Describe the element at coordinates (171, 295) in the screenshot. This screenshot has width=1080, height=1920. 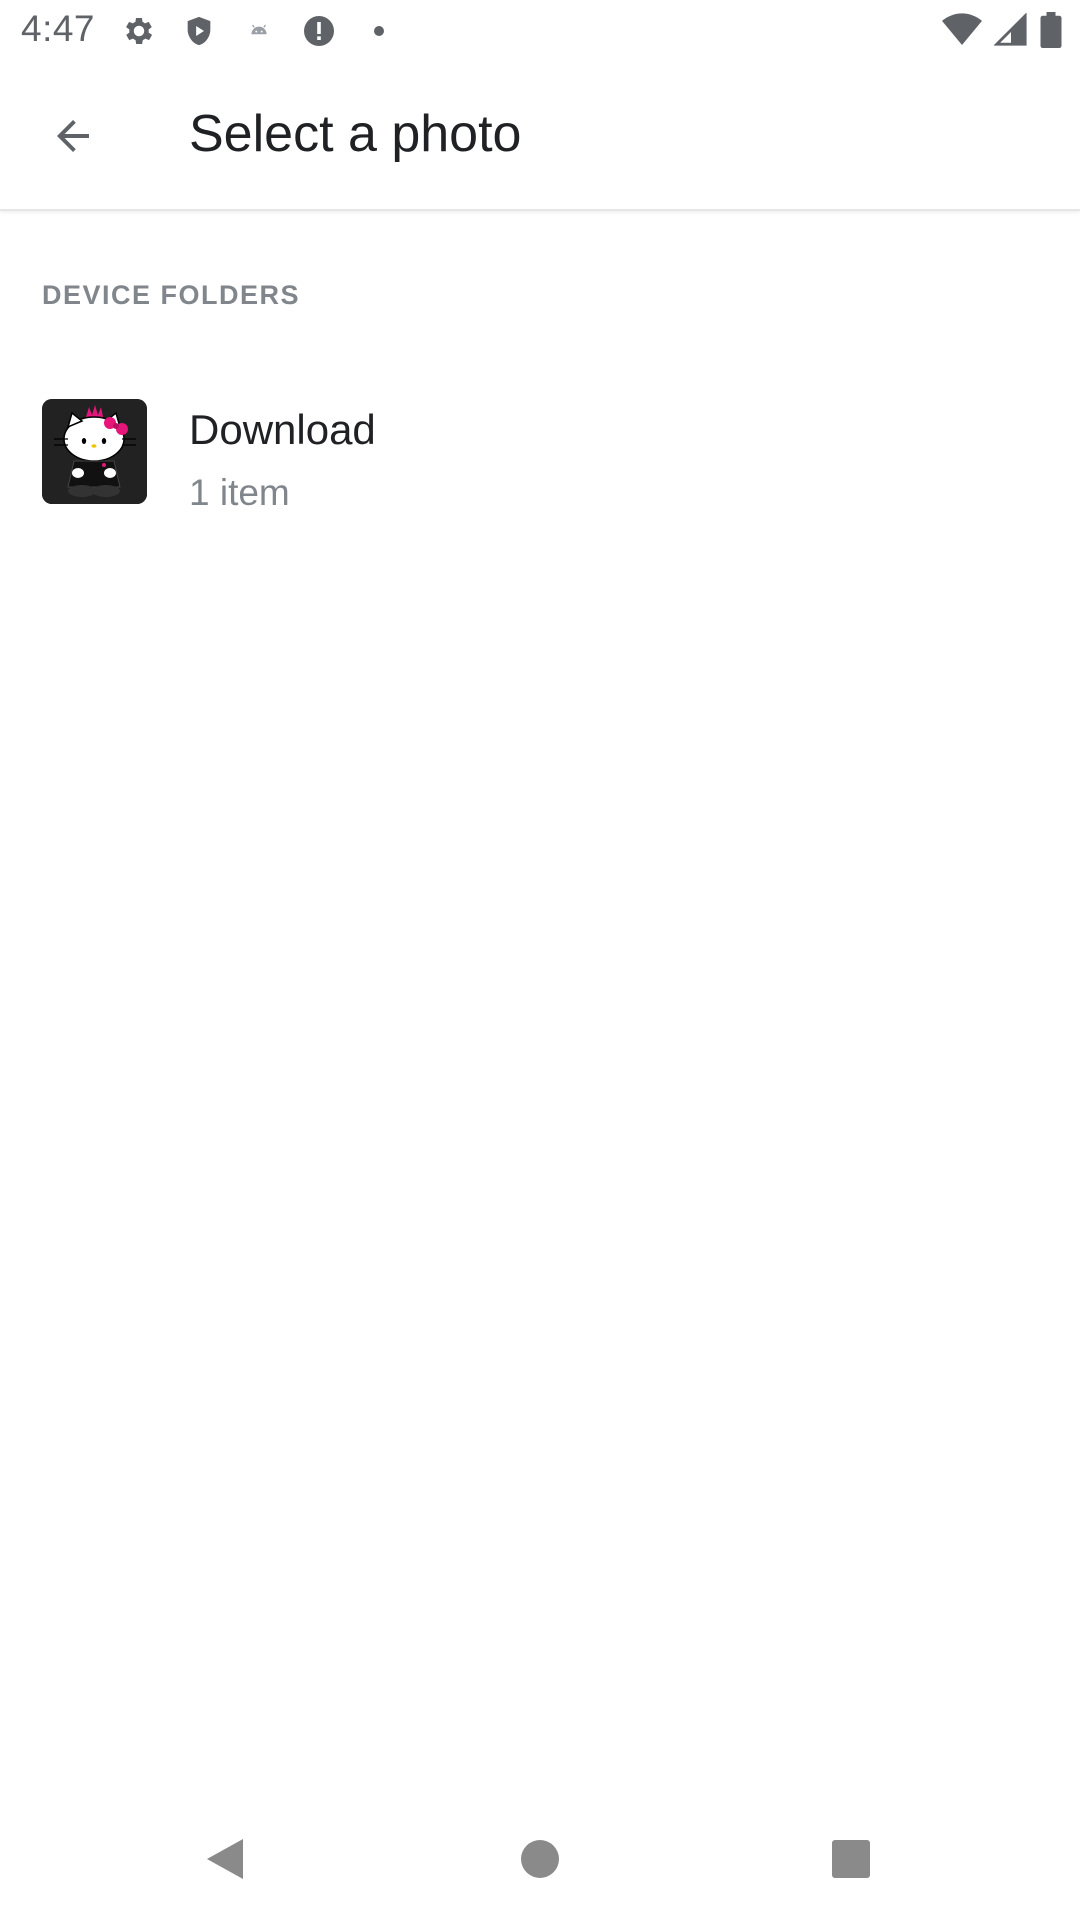
I see `section-header: DEVICE FOLDERS` at that location.